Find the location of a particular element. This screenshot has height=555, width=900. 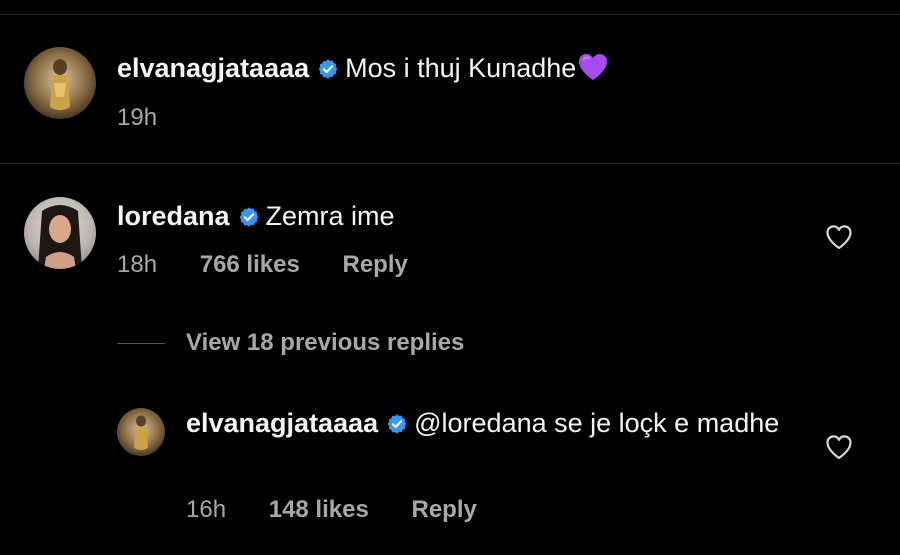

top-divider is located at coordinates (450, 14).